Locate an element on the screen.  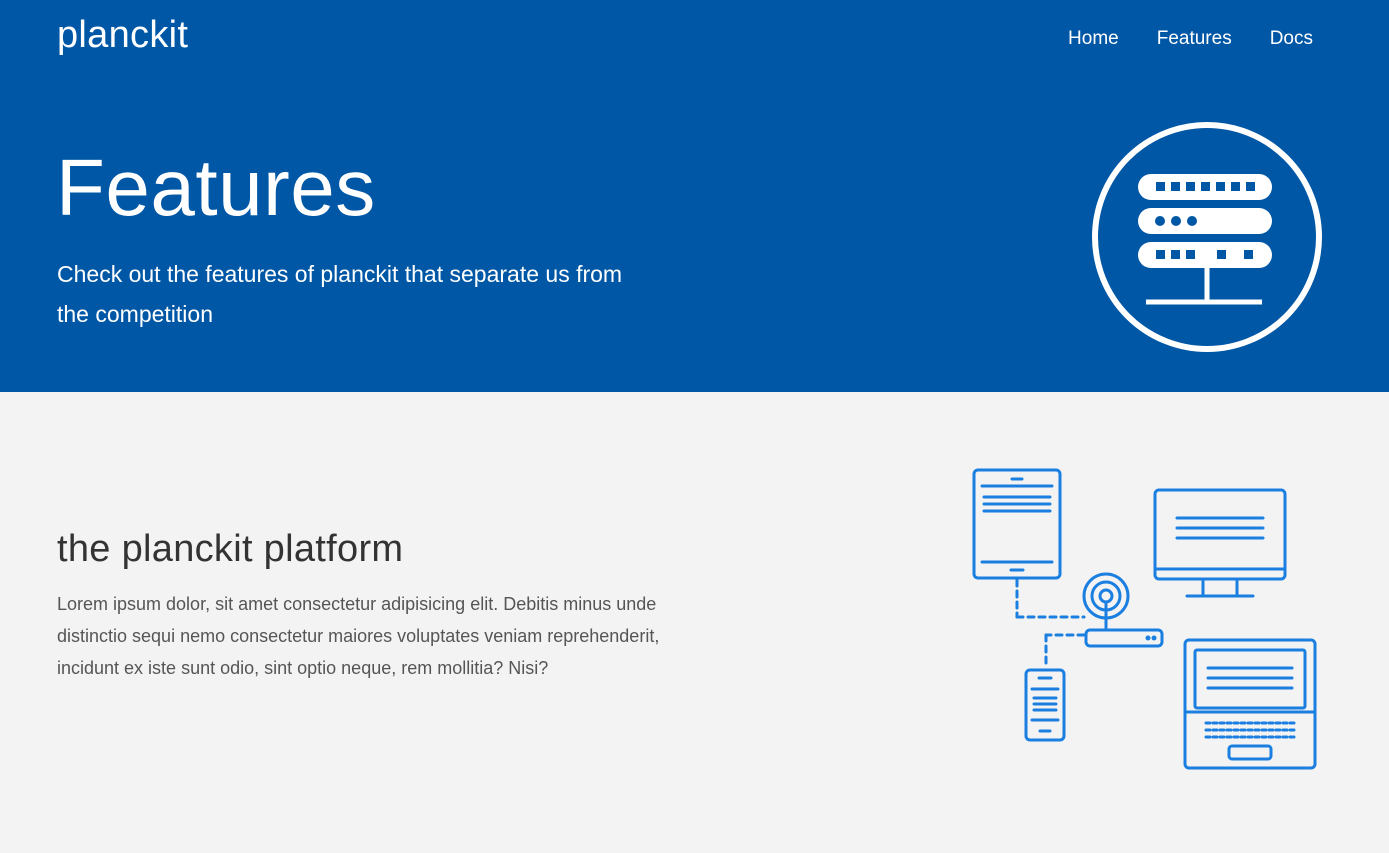
nav-home-link: Home is located at coordinates (1093, 39).